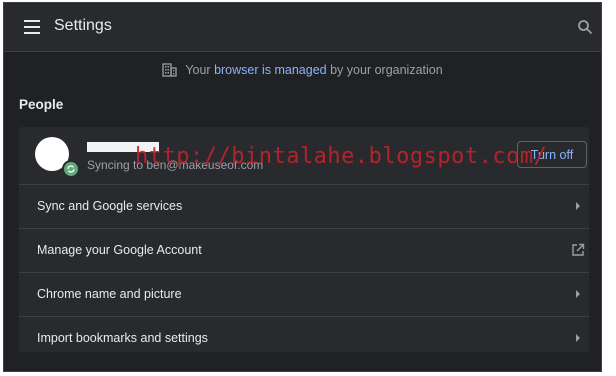  I want to click on sync-google-services-row: Sync and Google services, so click(304, 207).